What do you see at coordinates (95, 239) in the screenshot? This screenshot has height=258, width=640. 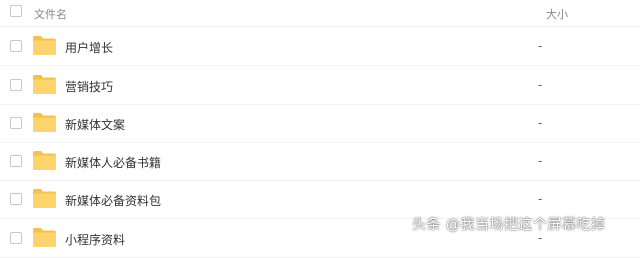 I see `file-name: 小程序资料` at bounding box center [95, 239].